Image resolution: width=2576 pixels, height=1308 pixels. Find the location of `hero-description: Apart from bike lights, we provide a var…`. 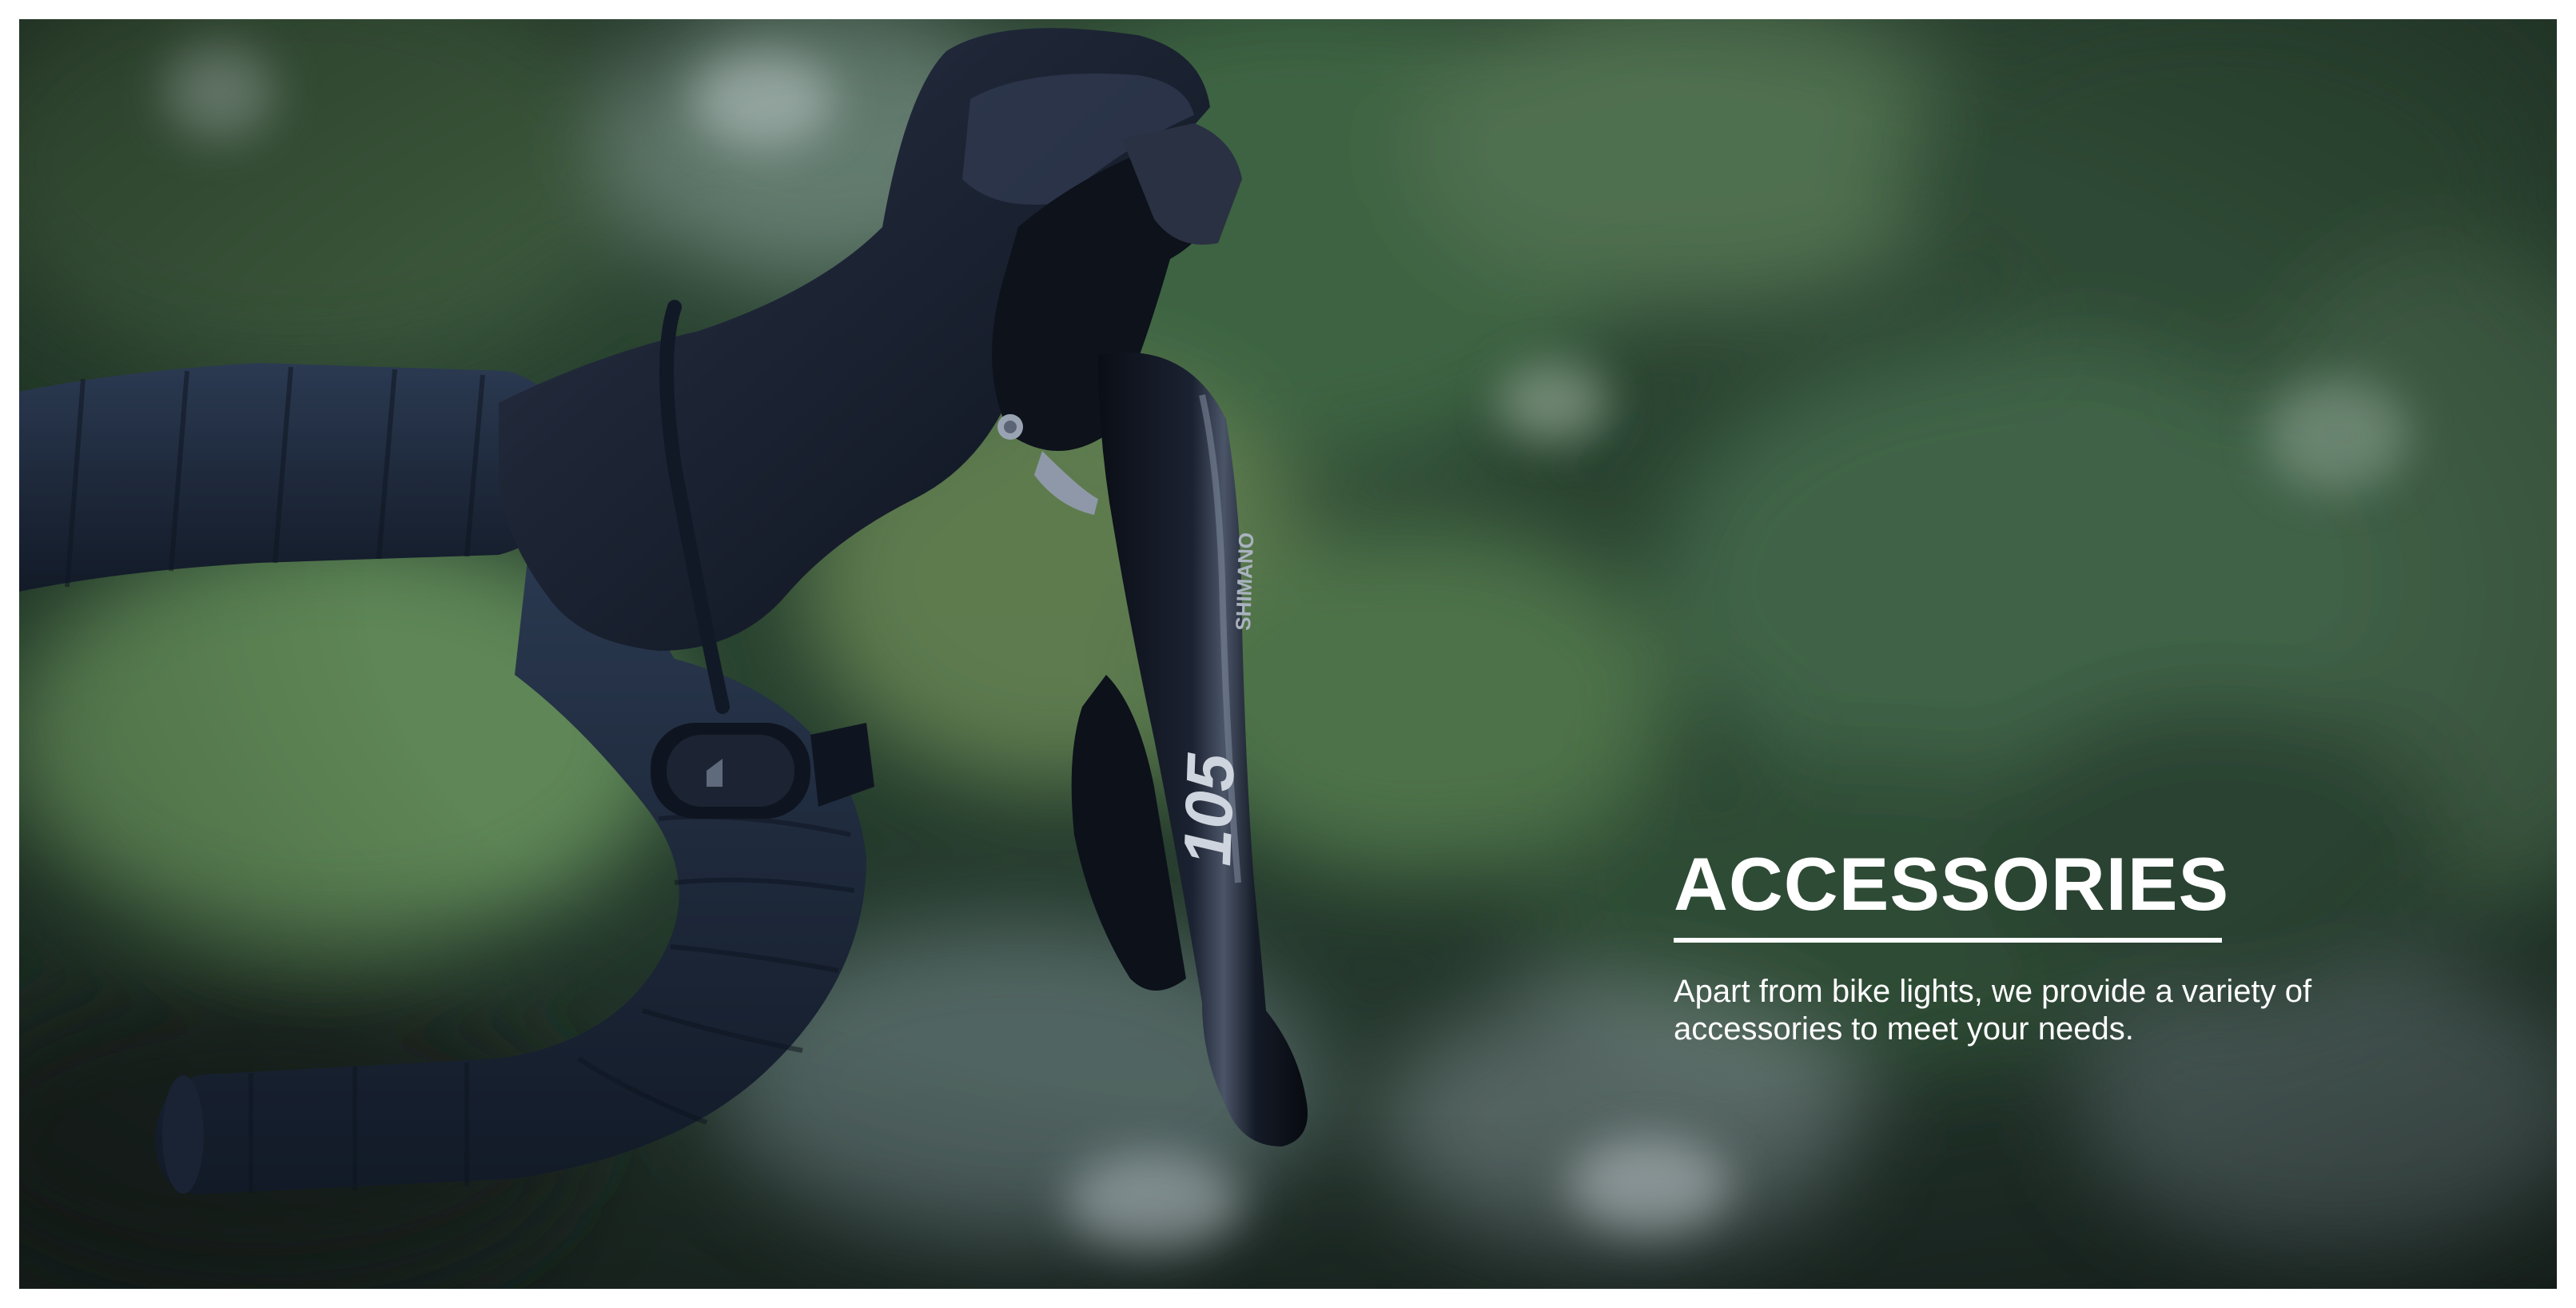

hero-description: Apart from bike lights, we provide a var… is located at coordinates (1993, 1010).